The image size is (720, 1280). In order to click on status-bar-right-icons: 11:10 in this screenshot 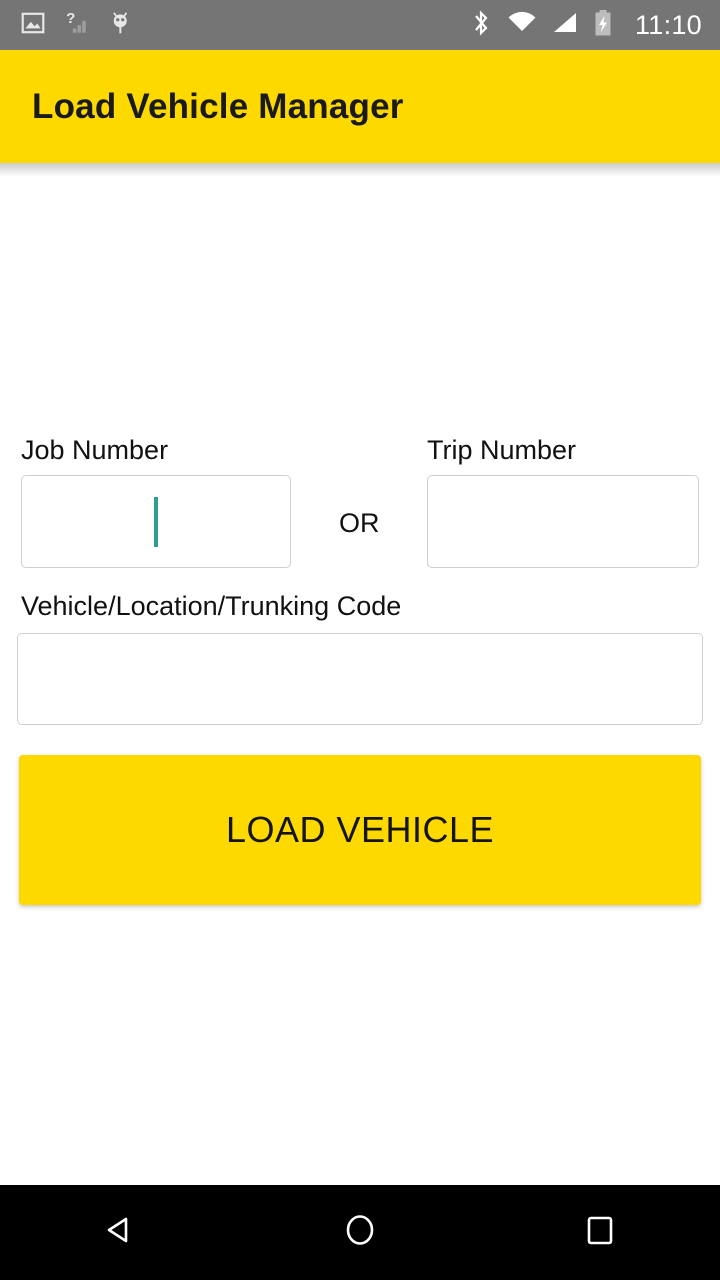, I will do `click(585, 25)`.